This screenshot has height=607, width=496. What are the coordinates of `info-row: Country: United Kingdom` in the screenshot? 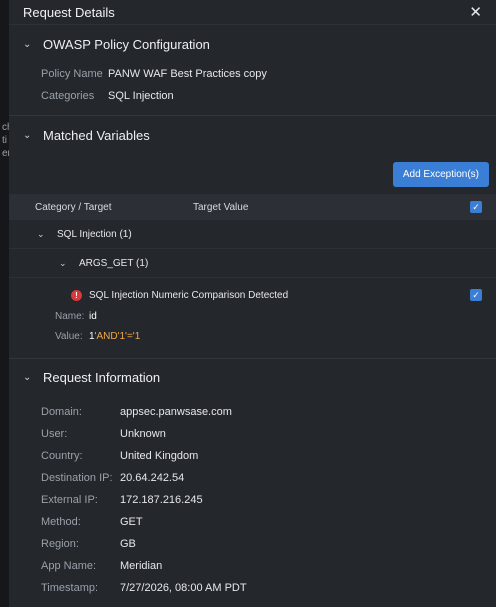 It's located at (268, 456).